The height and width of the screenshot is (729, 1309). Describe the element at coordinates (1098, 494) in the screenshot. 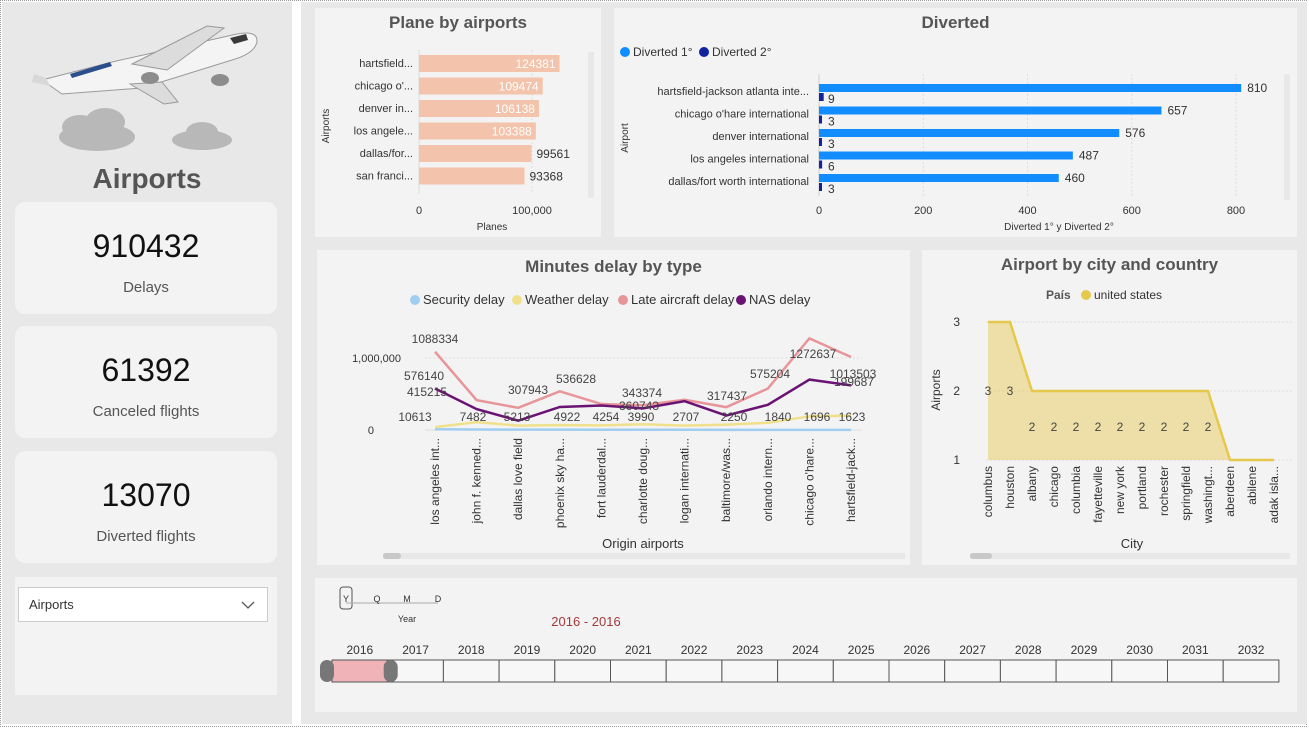

I see `x-tick-label: fayetteville` at that location.